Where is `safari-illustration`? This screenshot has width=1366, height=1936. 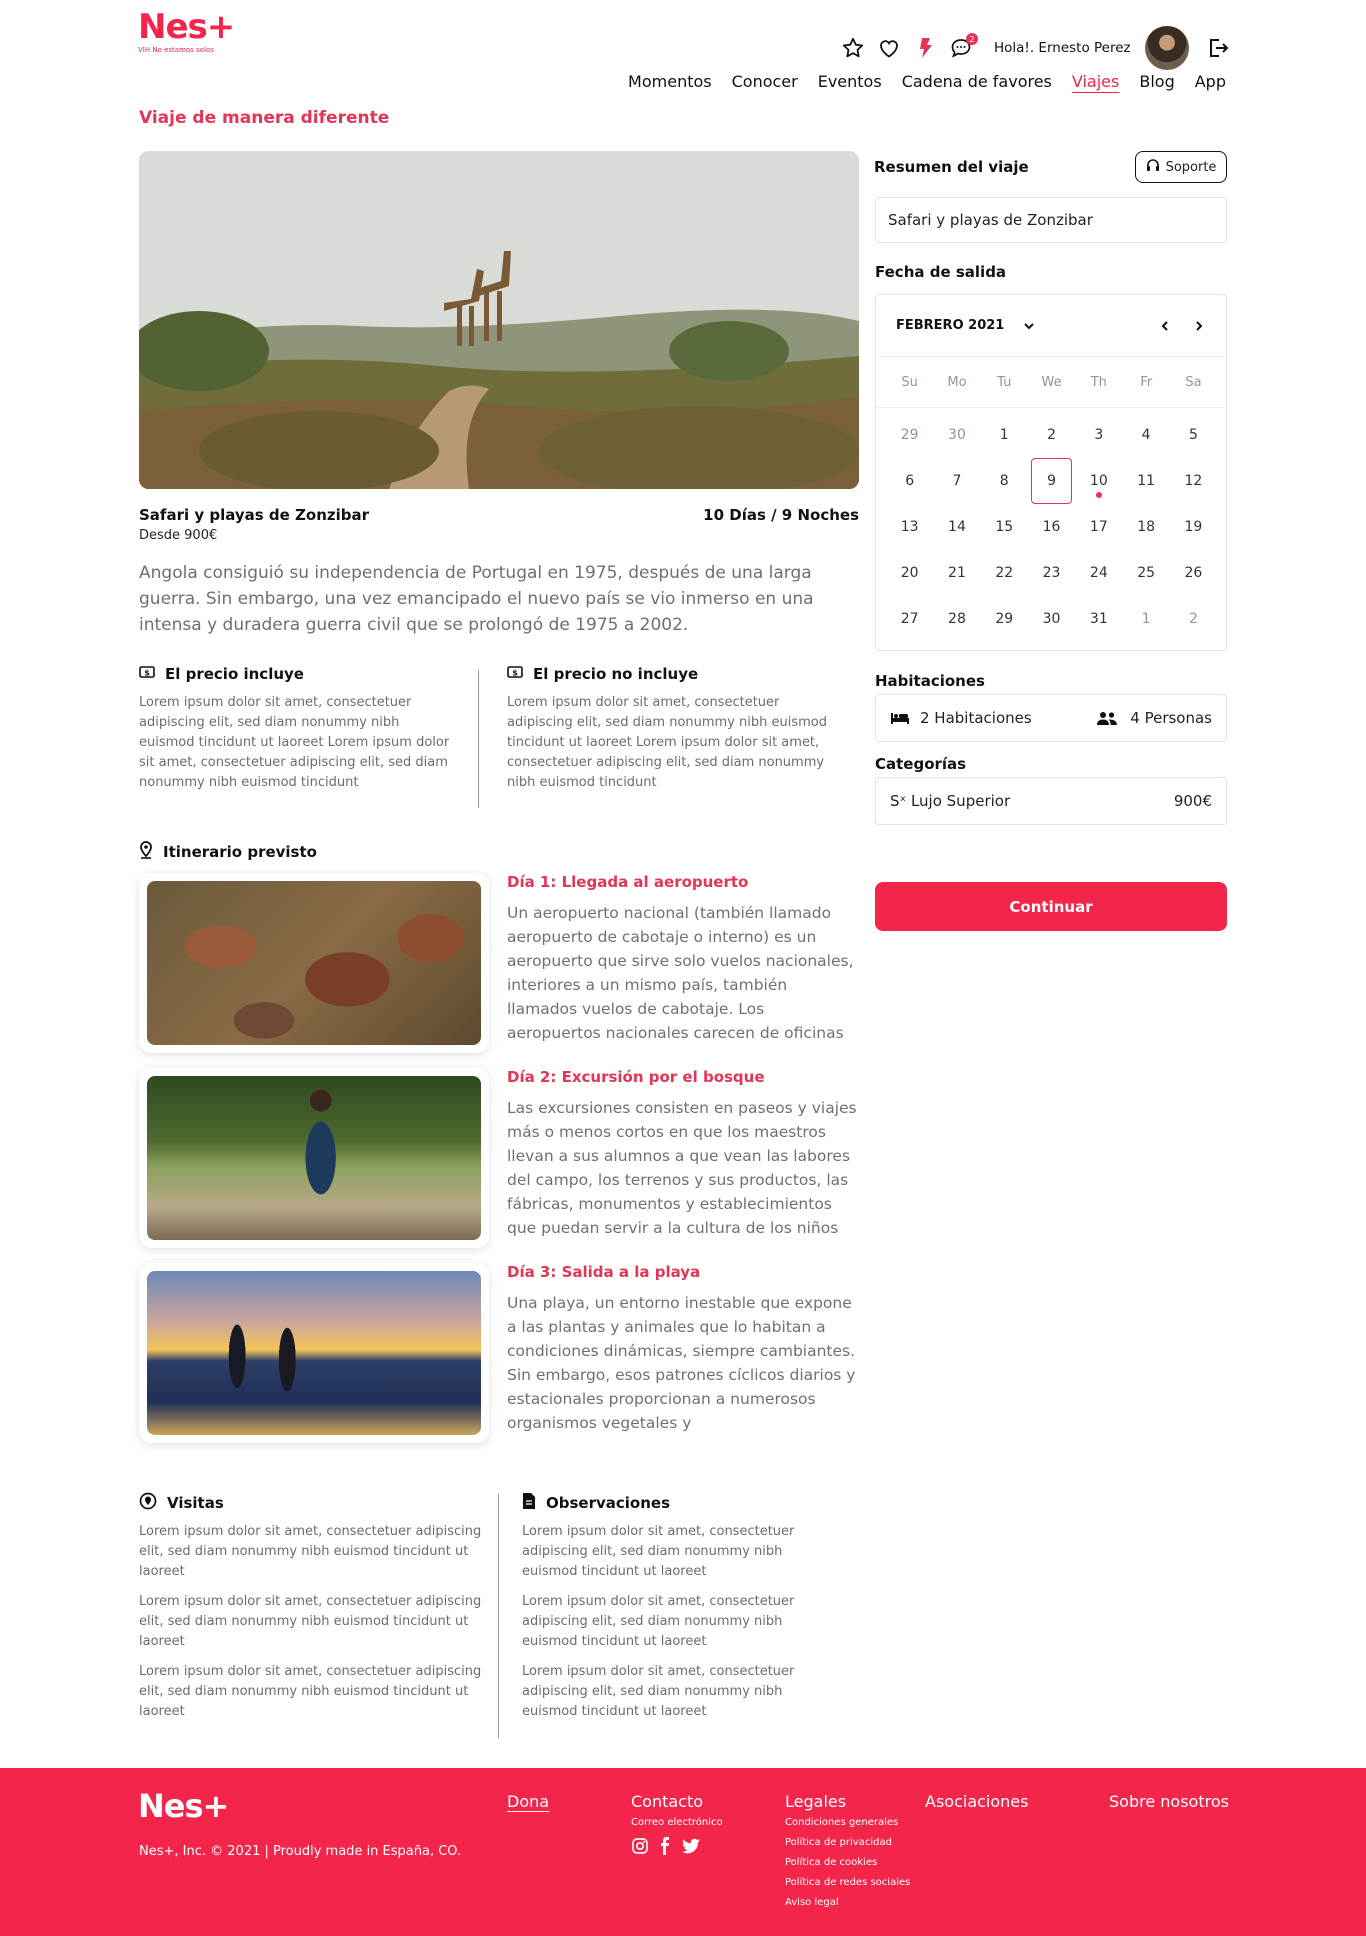
safari-illustration is located at coordinates (499, 320).